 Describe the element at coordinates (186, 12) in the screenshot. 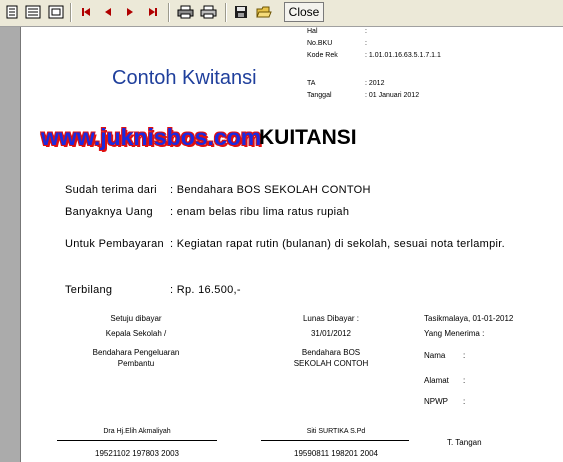

I see `print-setup-icon` at that location.